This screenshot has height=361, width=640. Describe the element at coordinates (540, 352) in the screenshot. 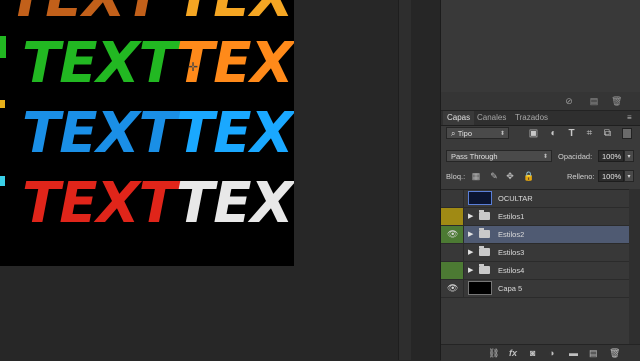

I see `layers-bottom-toolbar: ⛓ fx ◙ ◑ ▬ ▤ 🗑` at that location.